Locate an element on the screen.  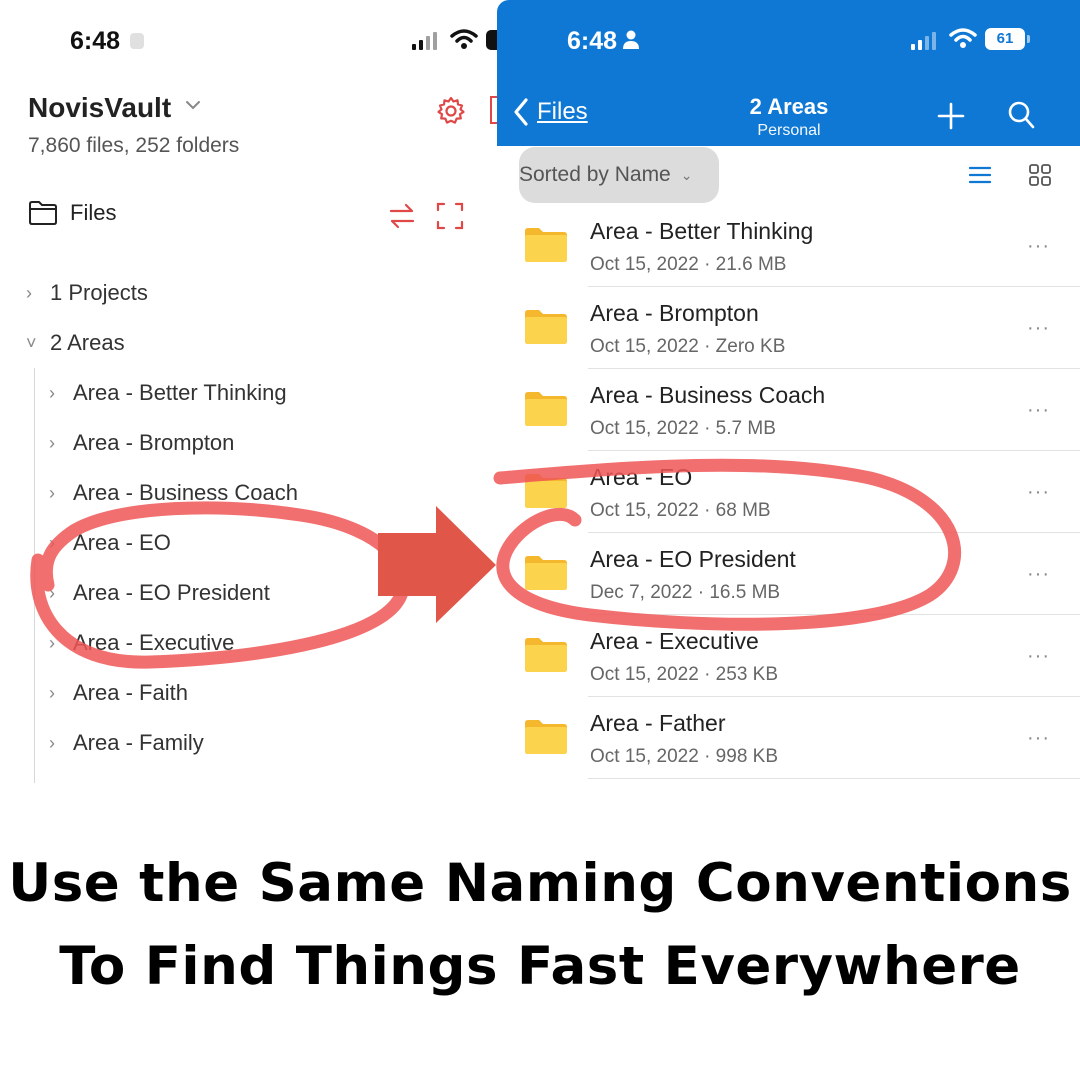
tree-item: › Area - EO is located at coordinates (110, 543).